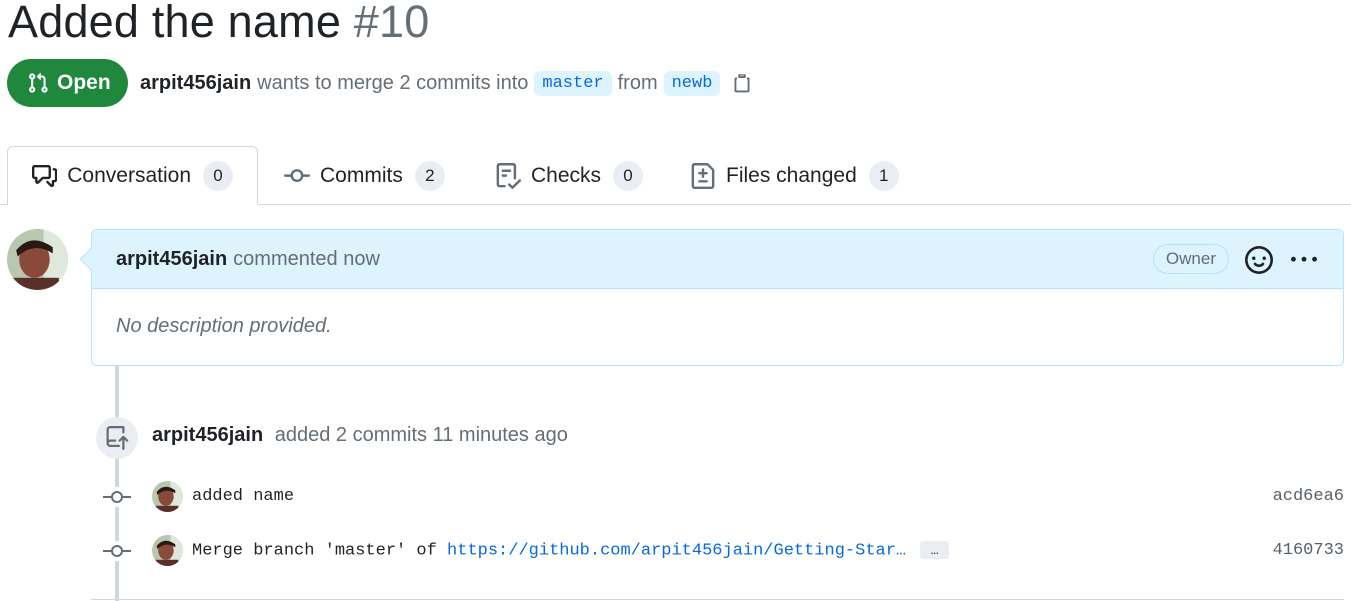  I want to click on tab-checks: Checks 0, so click(569, 175).